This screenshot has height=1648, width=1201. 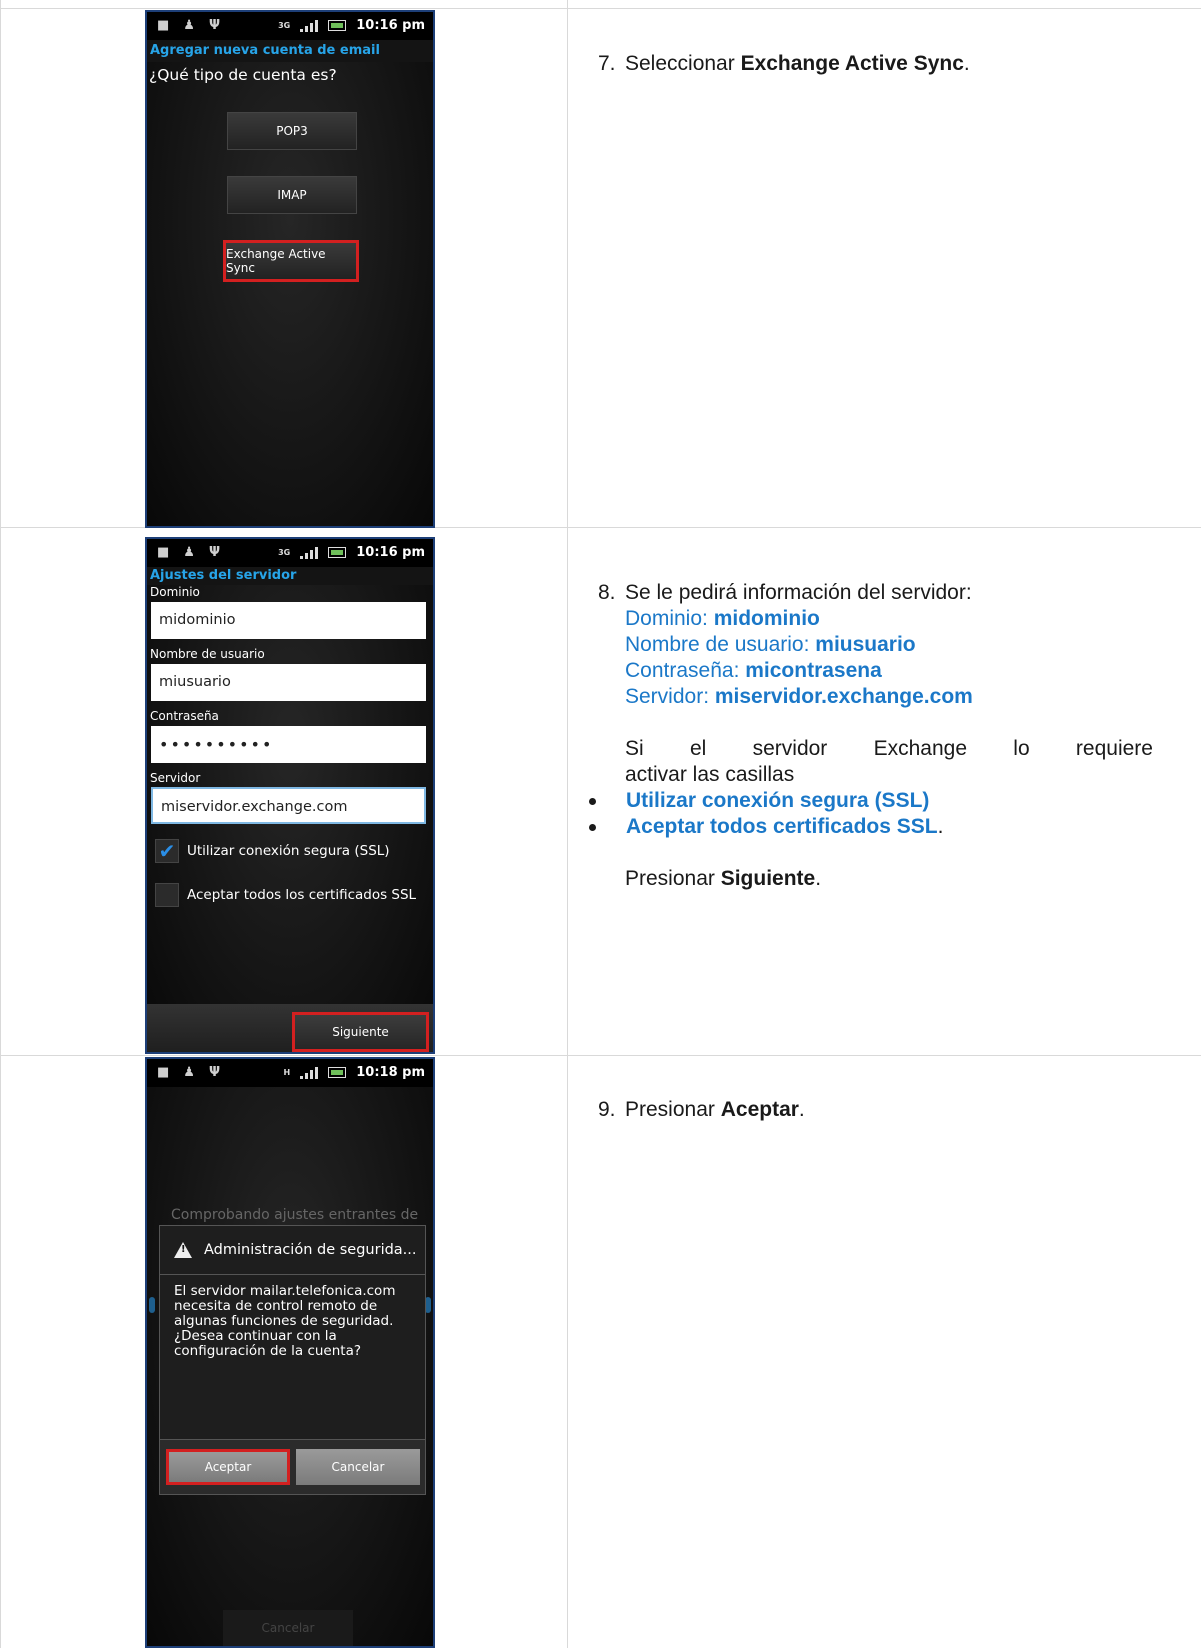 What do you see at coordinates (683, 63) in the screenshot?
I see `step-text: Seleccionar` at bounding box center [683, 63].